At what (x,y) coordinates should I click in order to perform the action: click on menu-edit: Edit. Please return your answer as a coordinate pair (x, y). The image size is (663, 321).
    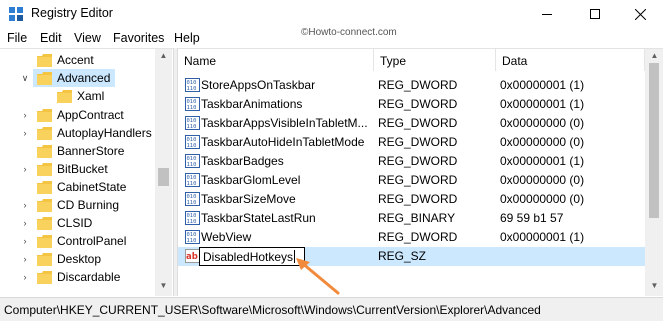
    Looking at the image, I should click on (51, 38).